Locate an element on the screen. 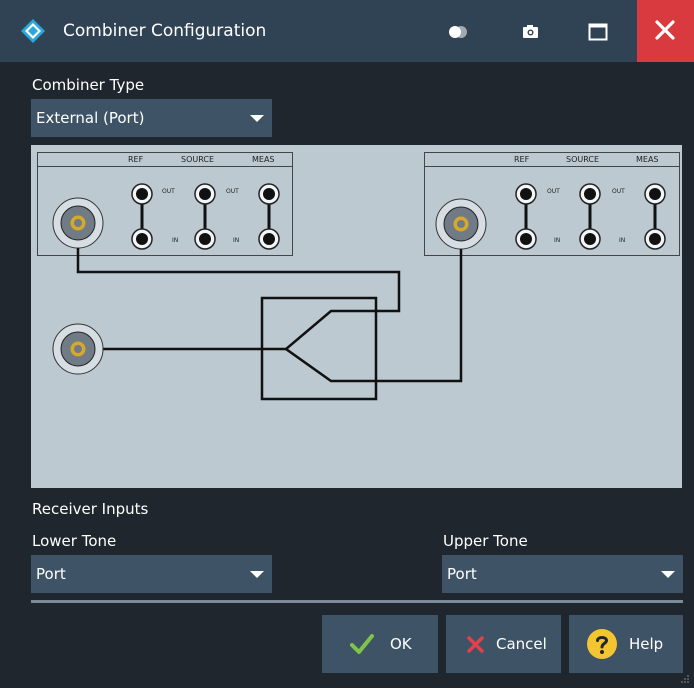 This screenshot has height=688, width=694. left-ref-out-jack is located at coordinates (142, 194).